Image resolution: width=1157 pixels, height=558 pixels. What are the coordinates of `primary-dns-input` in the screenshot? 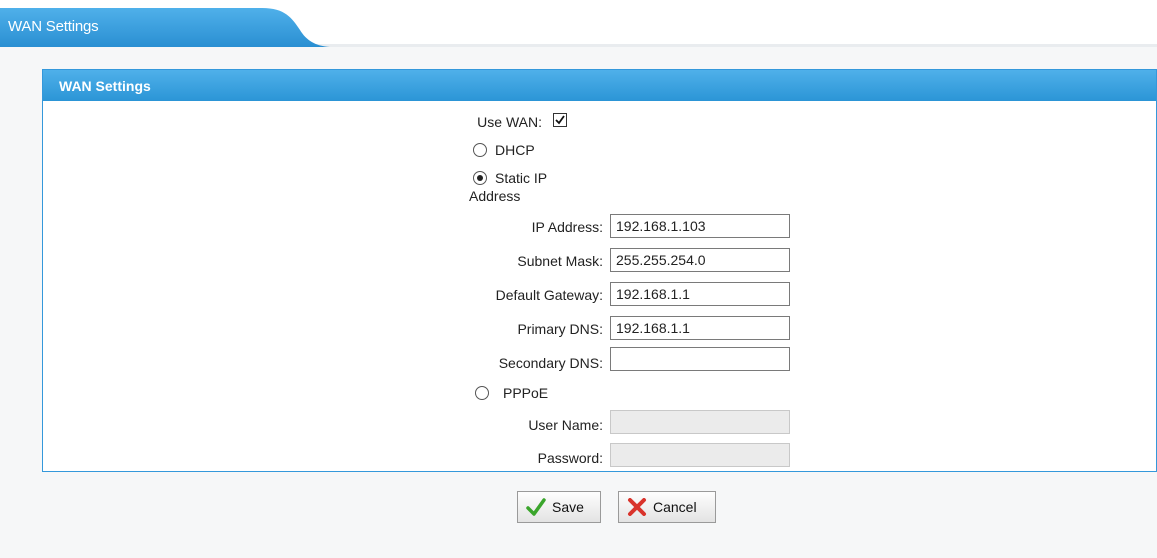 It's located at (700, 328).